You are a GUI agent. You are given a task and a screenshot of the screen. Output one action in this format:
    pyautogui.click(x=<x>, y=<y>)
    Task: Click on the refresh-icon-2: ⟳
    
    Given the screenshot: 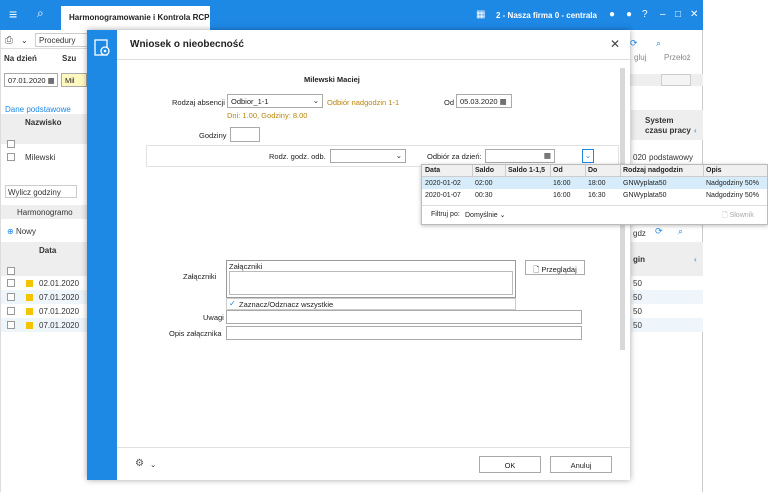 What is the action you would take?
    pyautogui.click(x=659, y=231)
    